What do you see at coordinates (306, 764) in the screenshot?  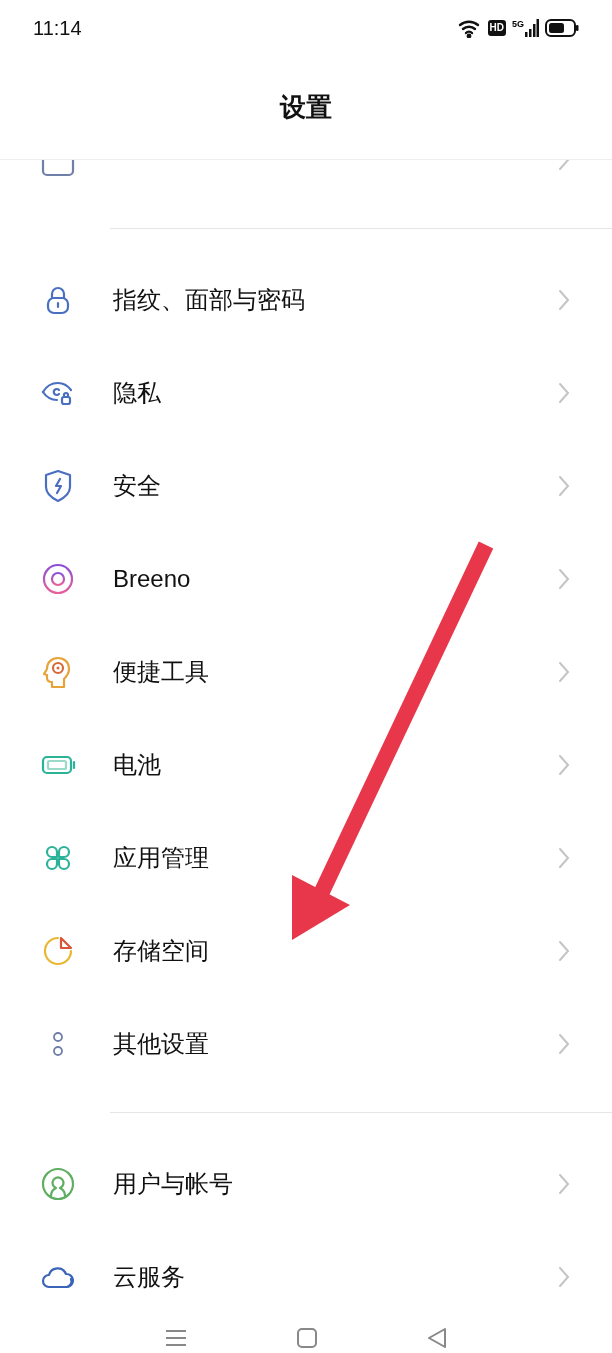 I see `settings-item: 电池` at bounding box center [306, 764].